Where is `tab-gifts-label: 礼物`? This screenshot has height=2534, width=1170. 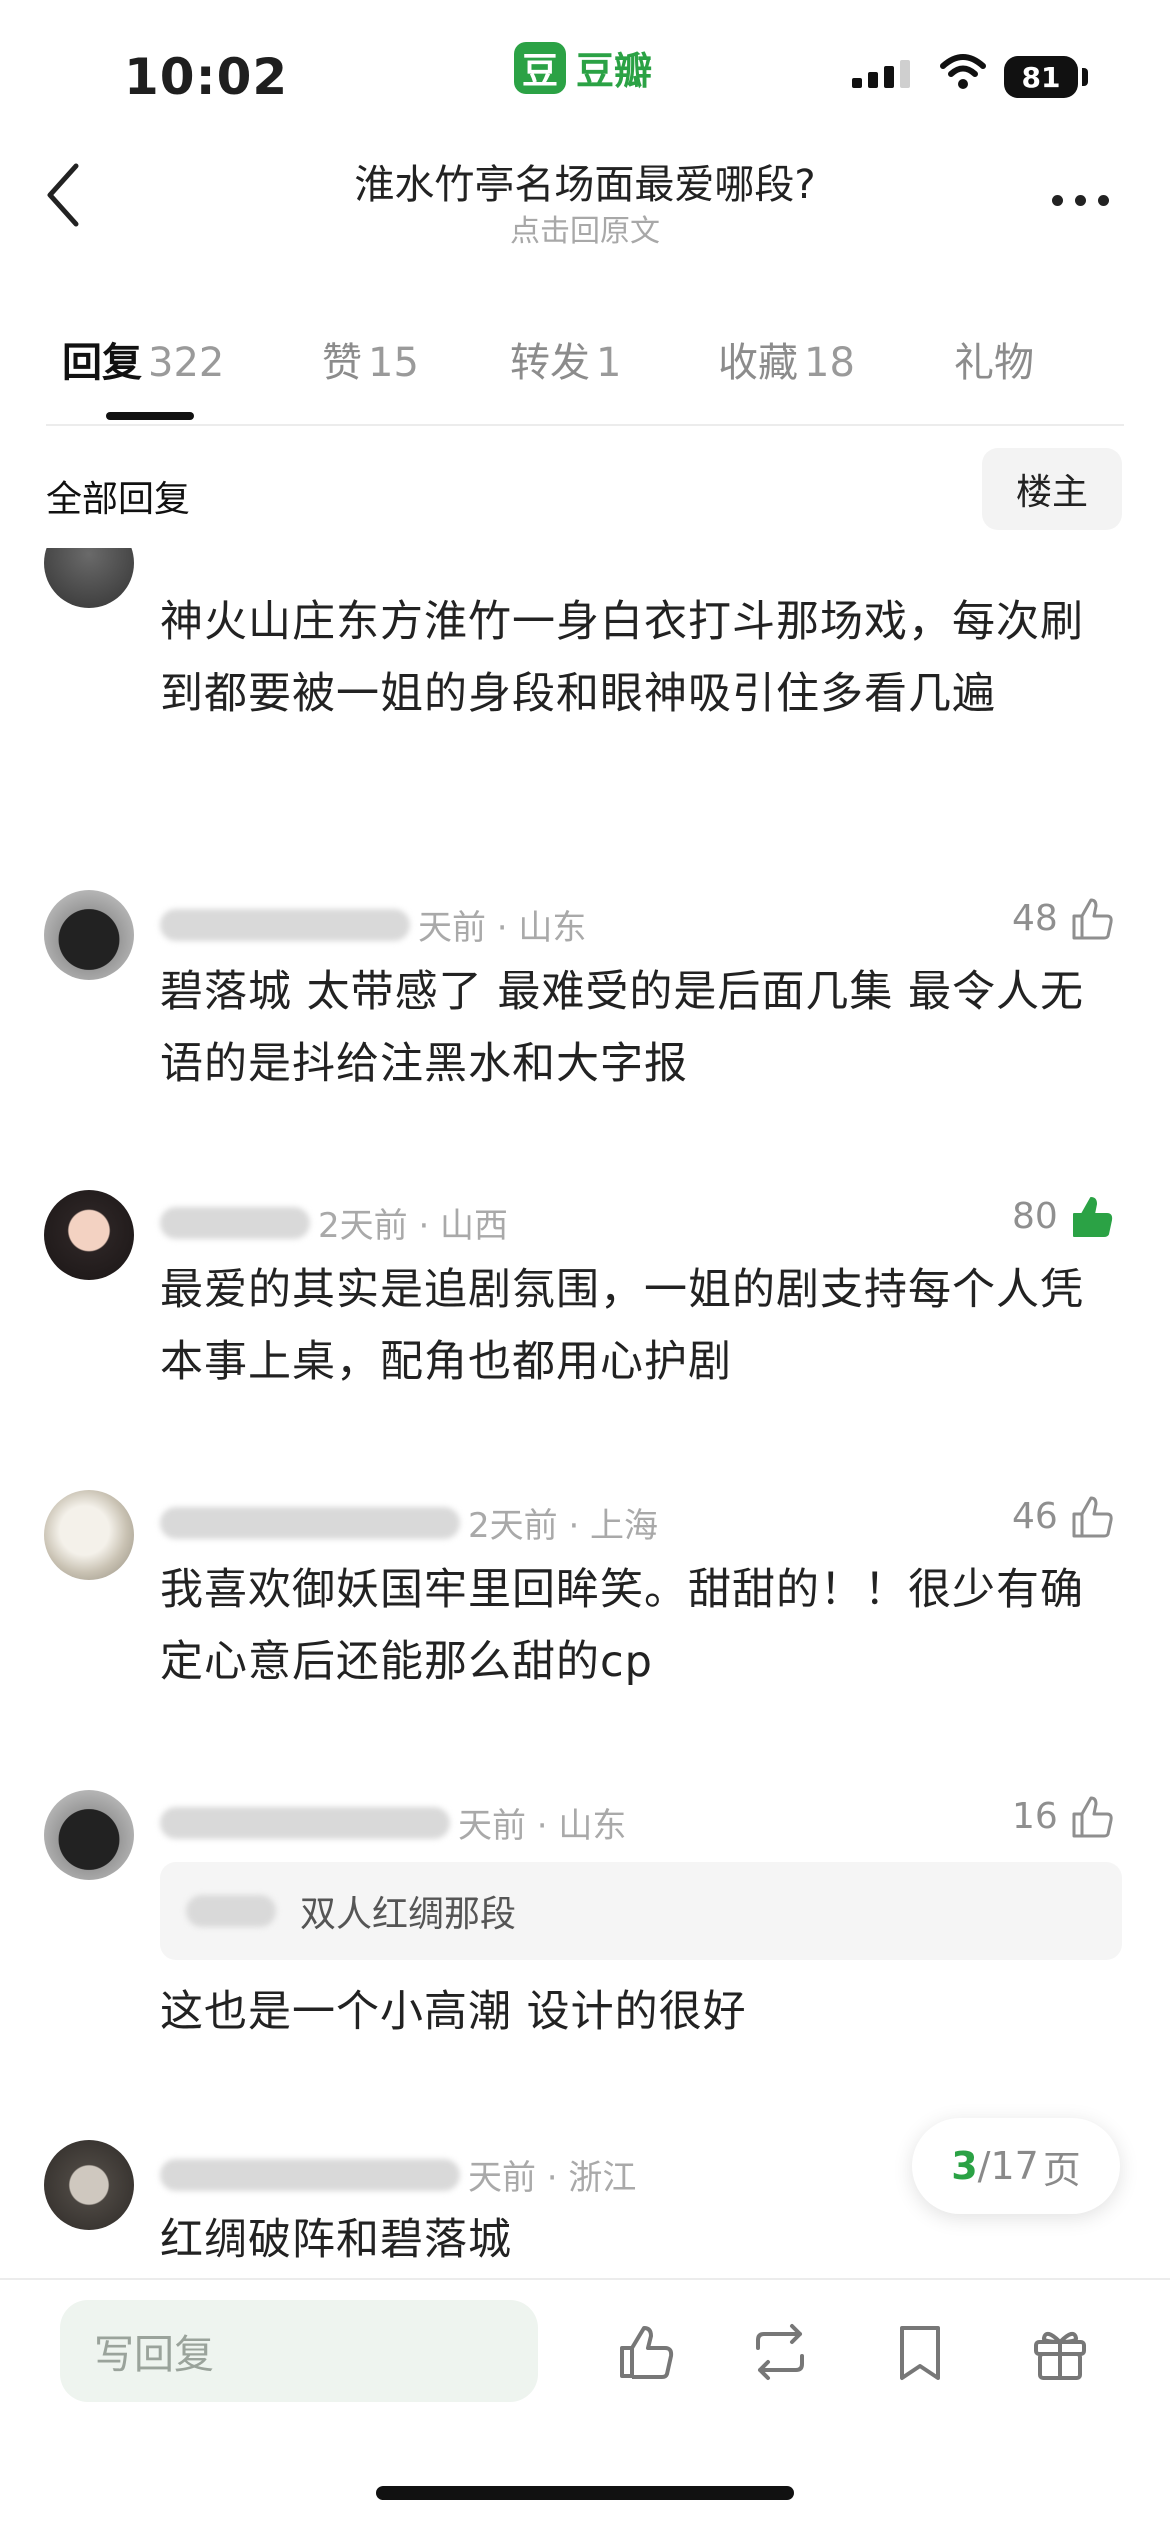
tab-gifts-label: 礼物 is located at coordinates (994, 363).